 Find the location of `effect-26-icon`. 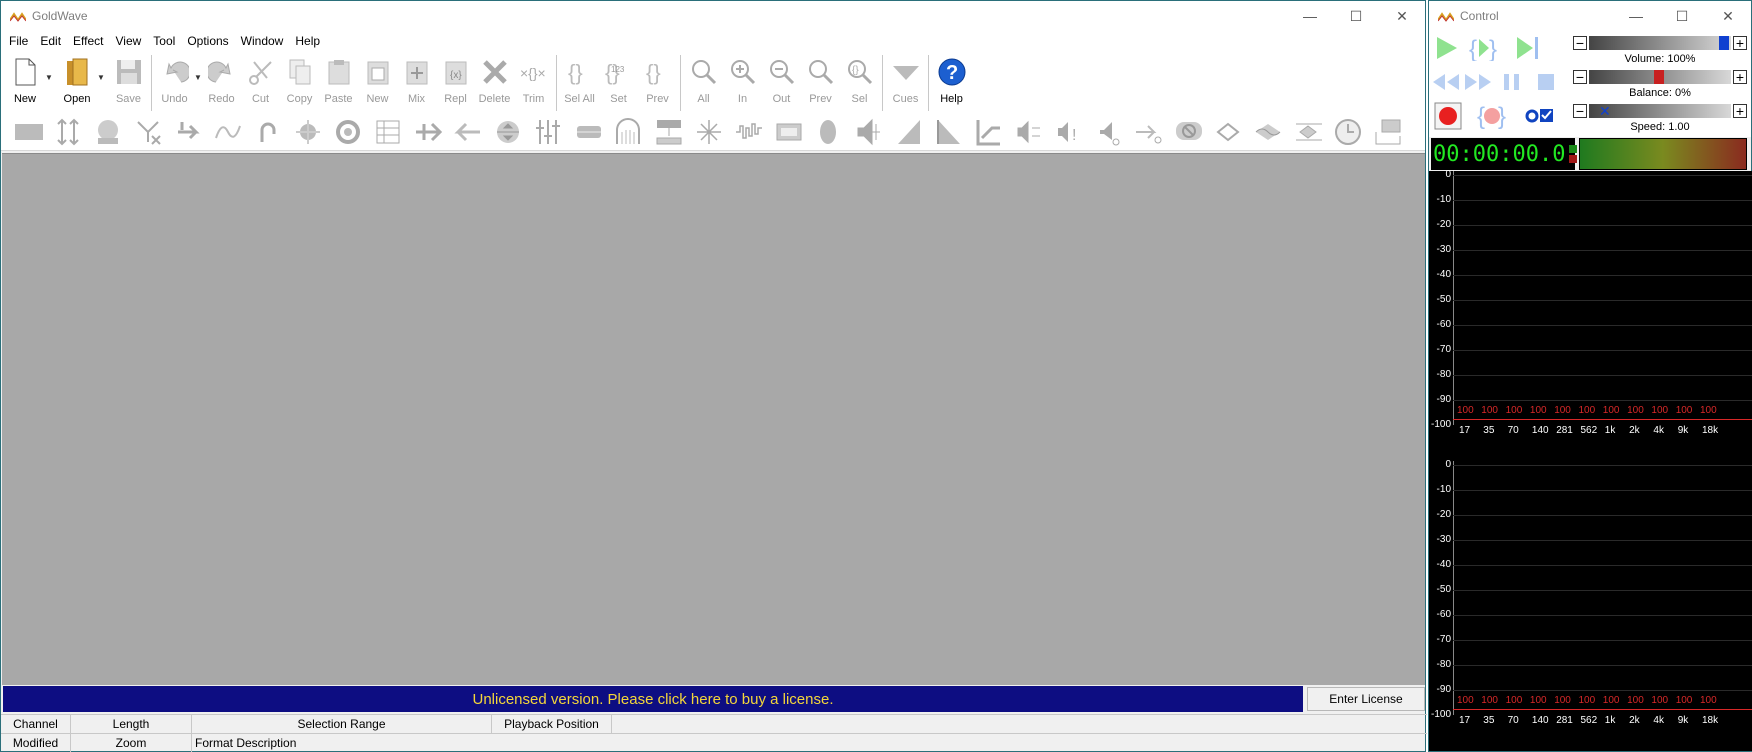

effect-26-icon is located at coordinates (1029, 132).